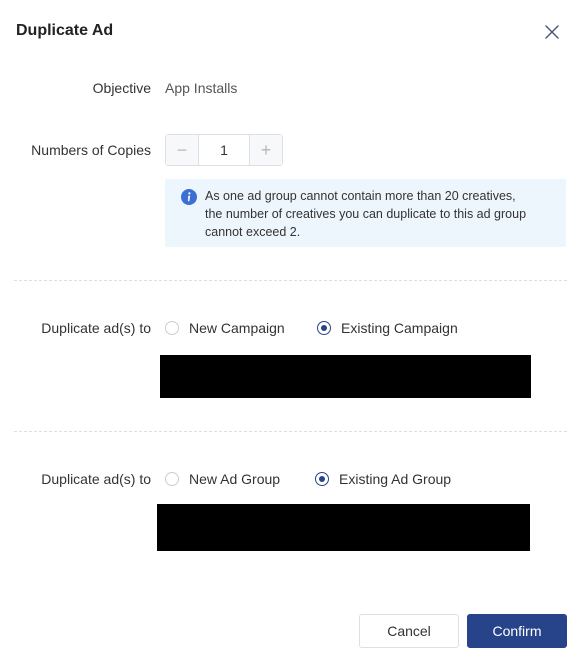  I want to click on radio-new-ad-group: New Ad Group, so click(222, 479).